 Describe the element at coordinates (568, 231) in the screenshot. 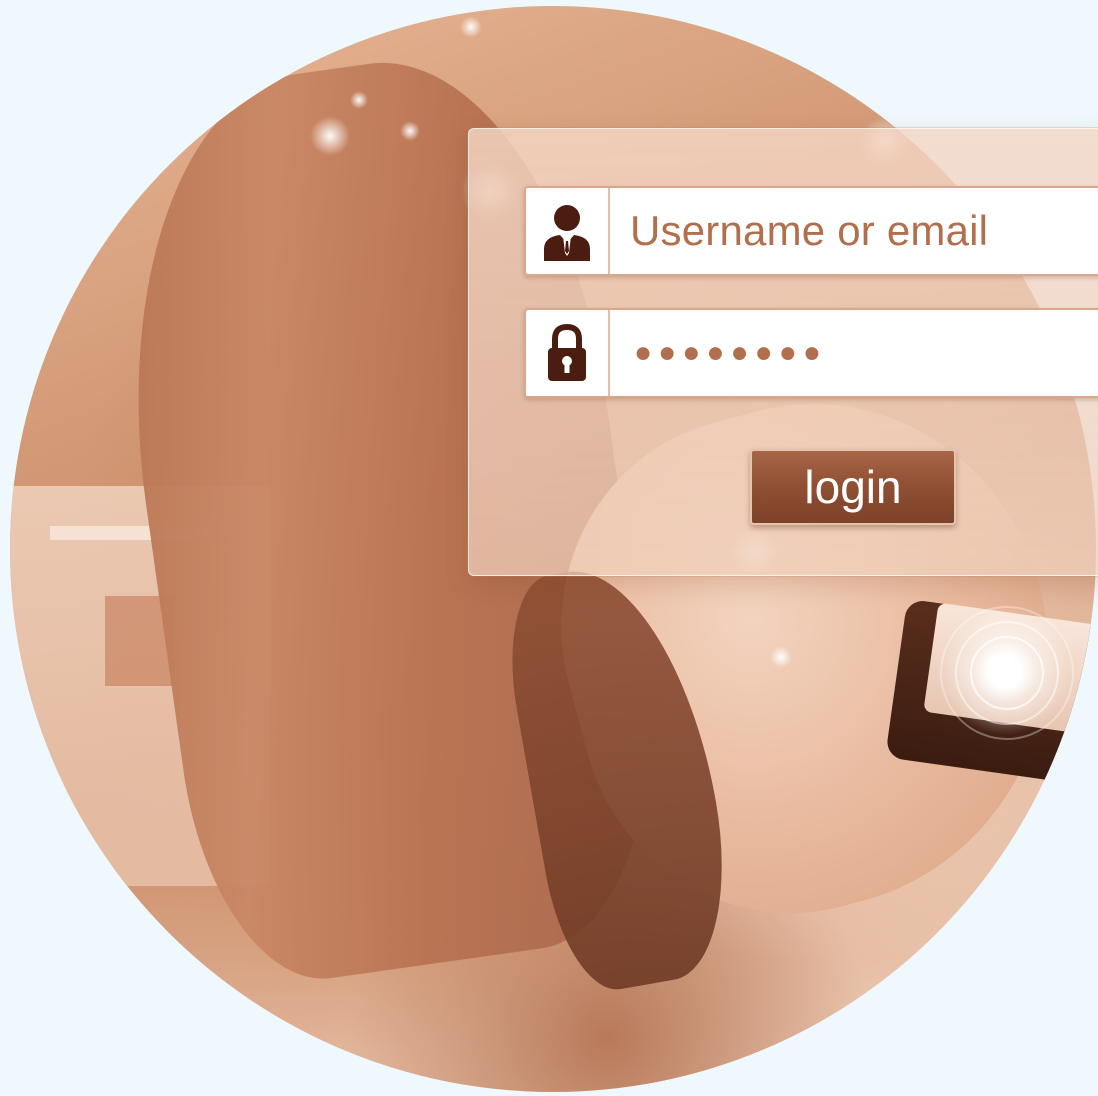

I see `user-icon` at that location.